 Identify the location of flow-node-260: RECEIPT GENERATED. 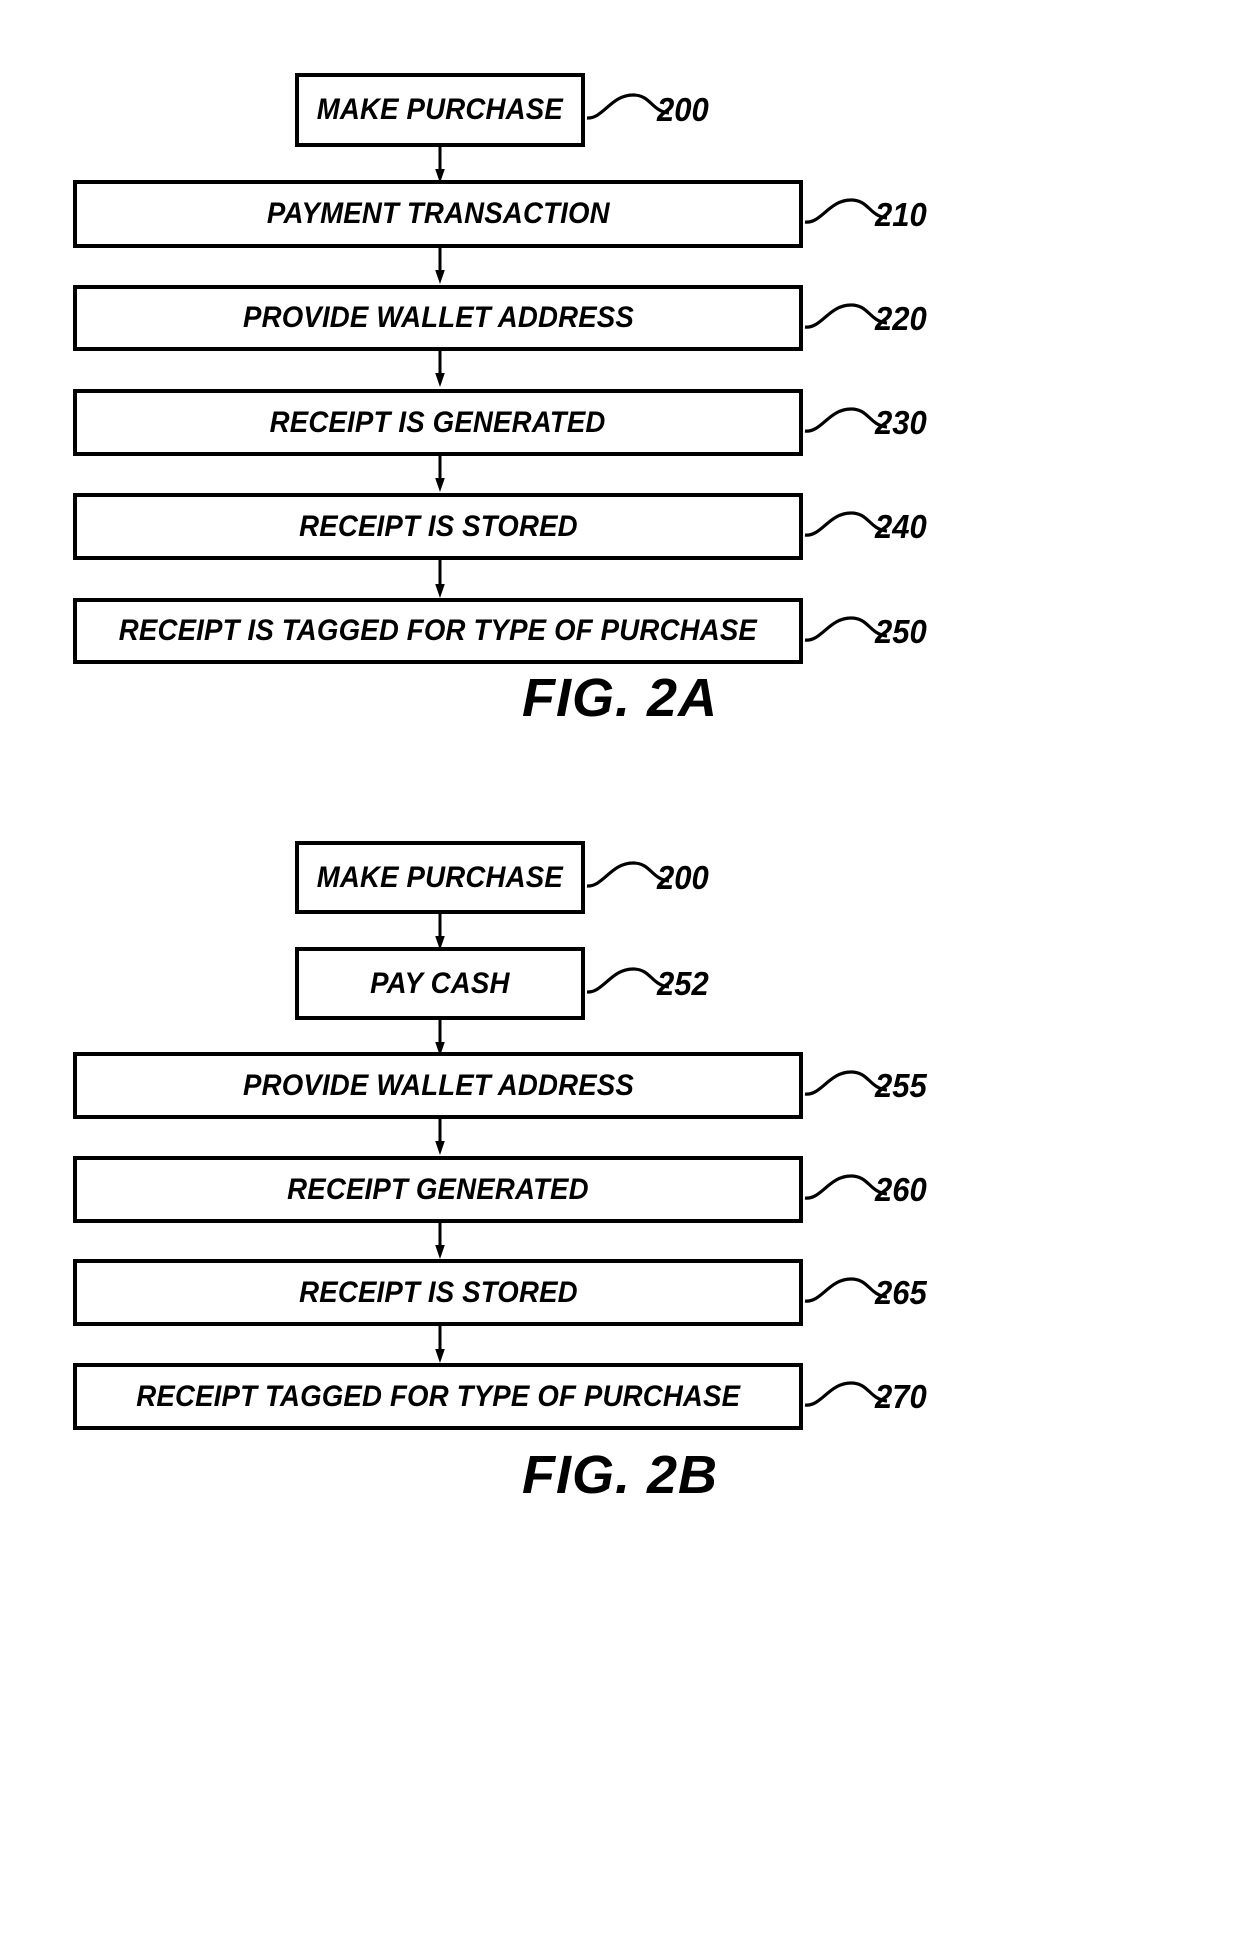
(438, 1189).